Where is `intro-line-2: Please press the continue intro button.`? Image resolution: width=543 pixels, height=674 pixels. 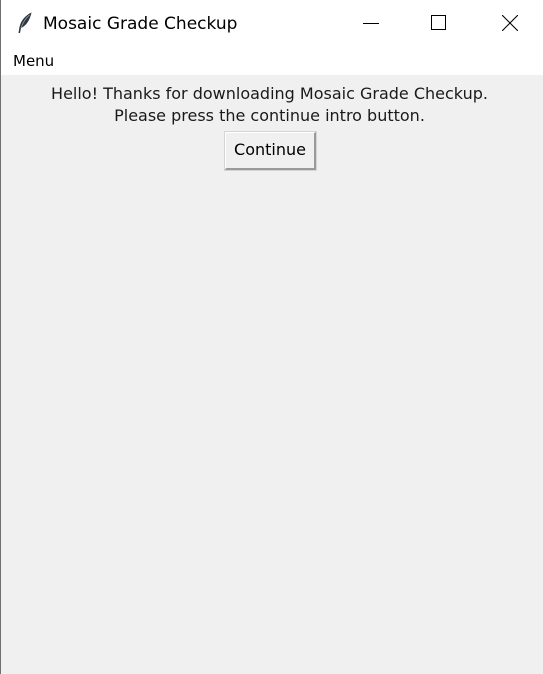
intro-line-2: Please press the continue intro button. is located at coordinates (269, 115).